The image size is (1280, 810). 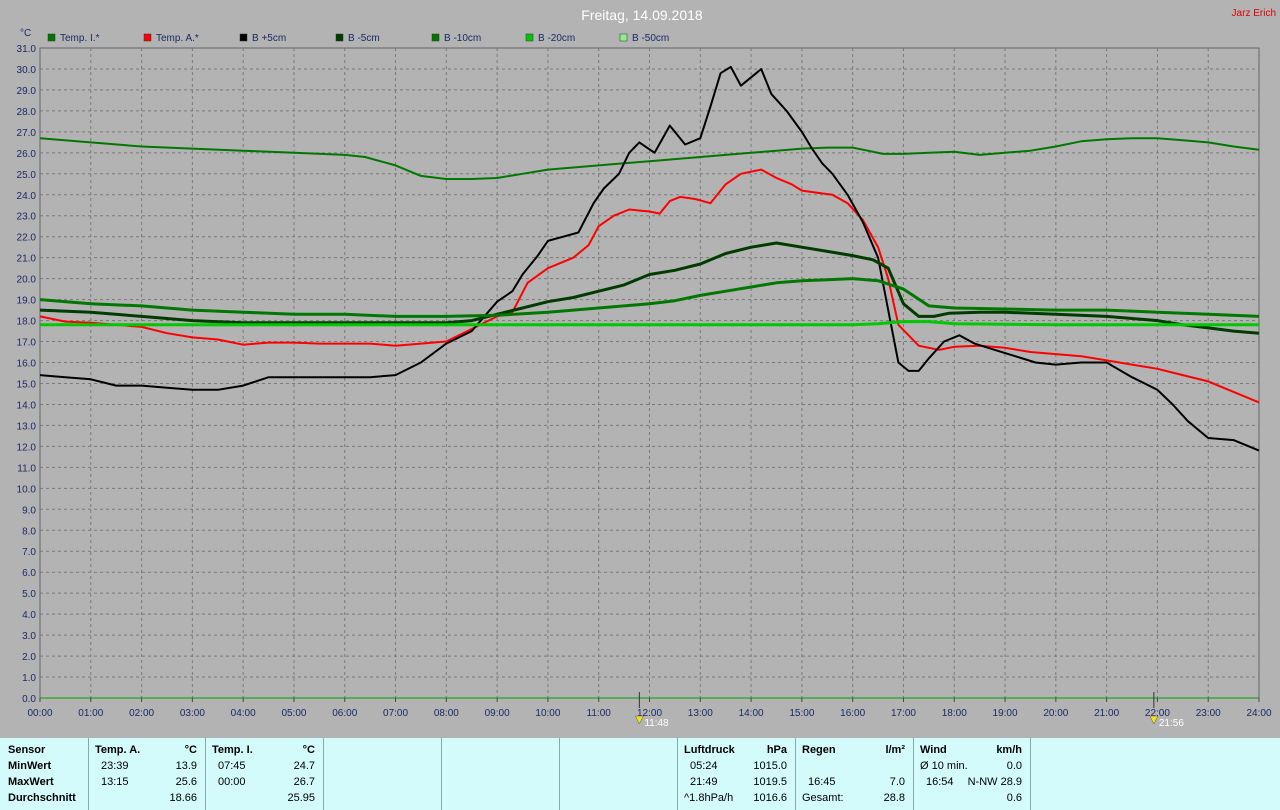 What do you see at coordinates (27, 280) in the screenshot?
I see `y-tick-label: 20.0` at bounding box center [27, 280].